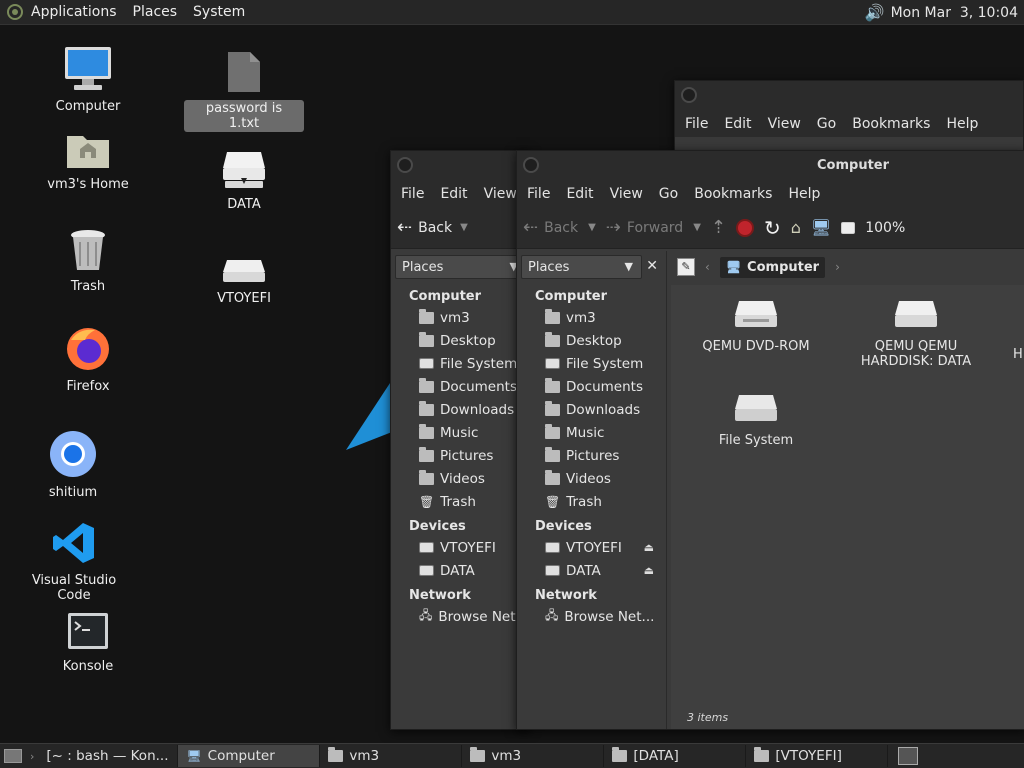 This screenshot has height=768, width=1024. I want to click on file-item-file-system: File System, so click(756, 420).